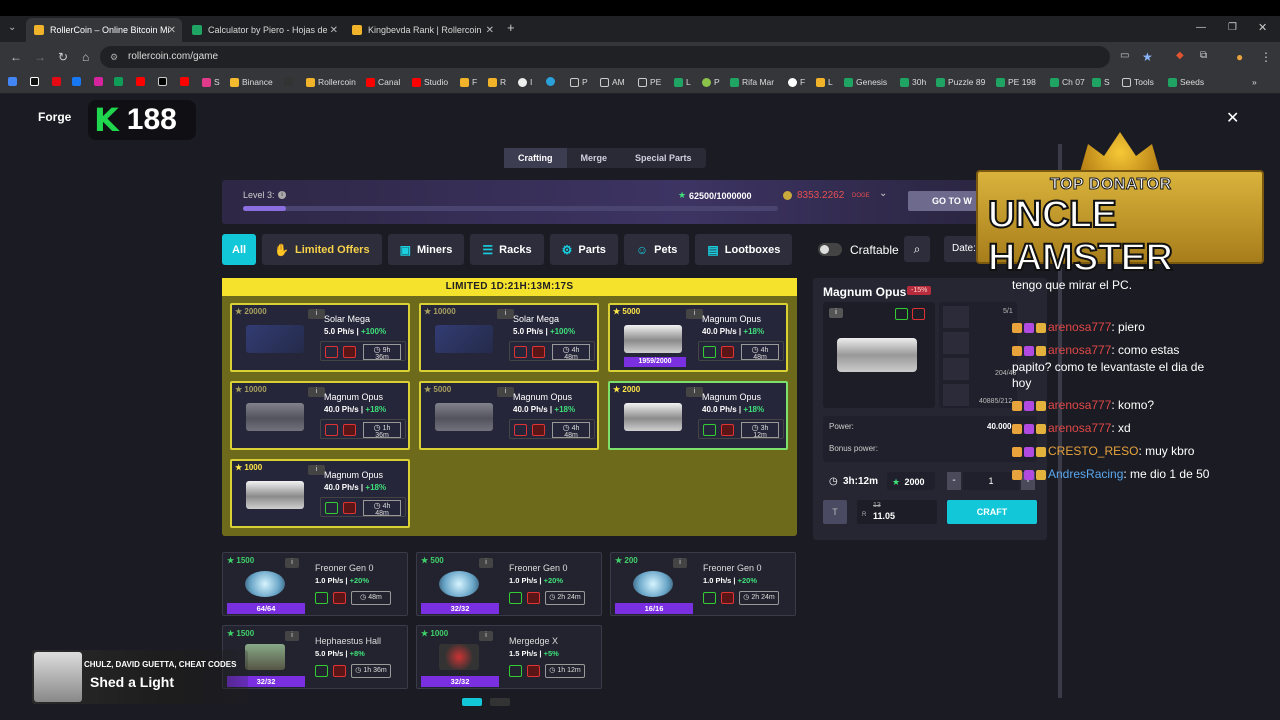  What do you see at coordinates (992, 512) in the screenshot?
I see `craft-button: CRAFT` at bounding box center [992, 512].